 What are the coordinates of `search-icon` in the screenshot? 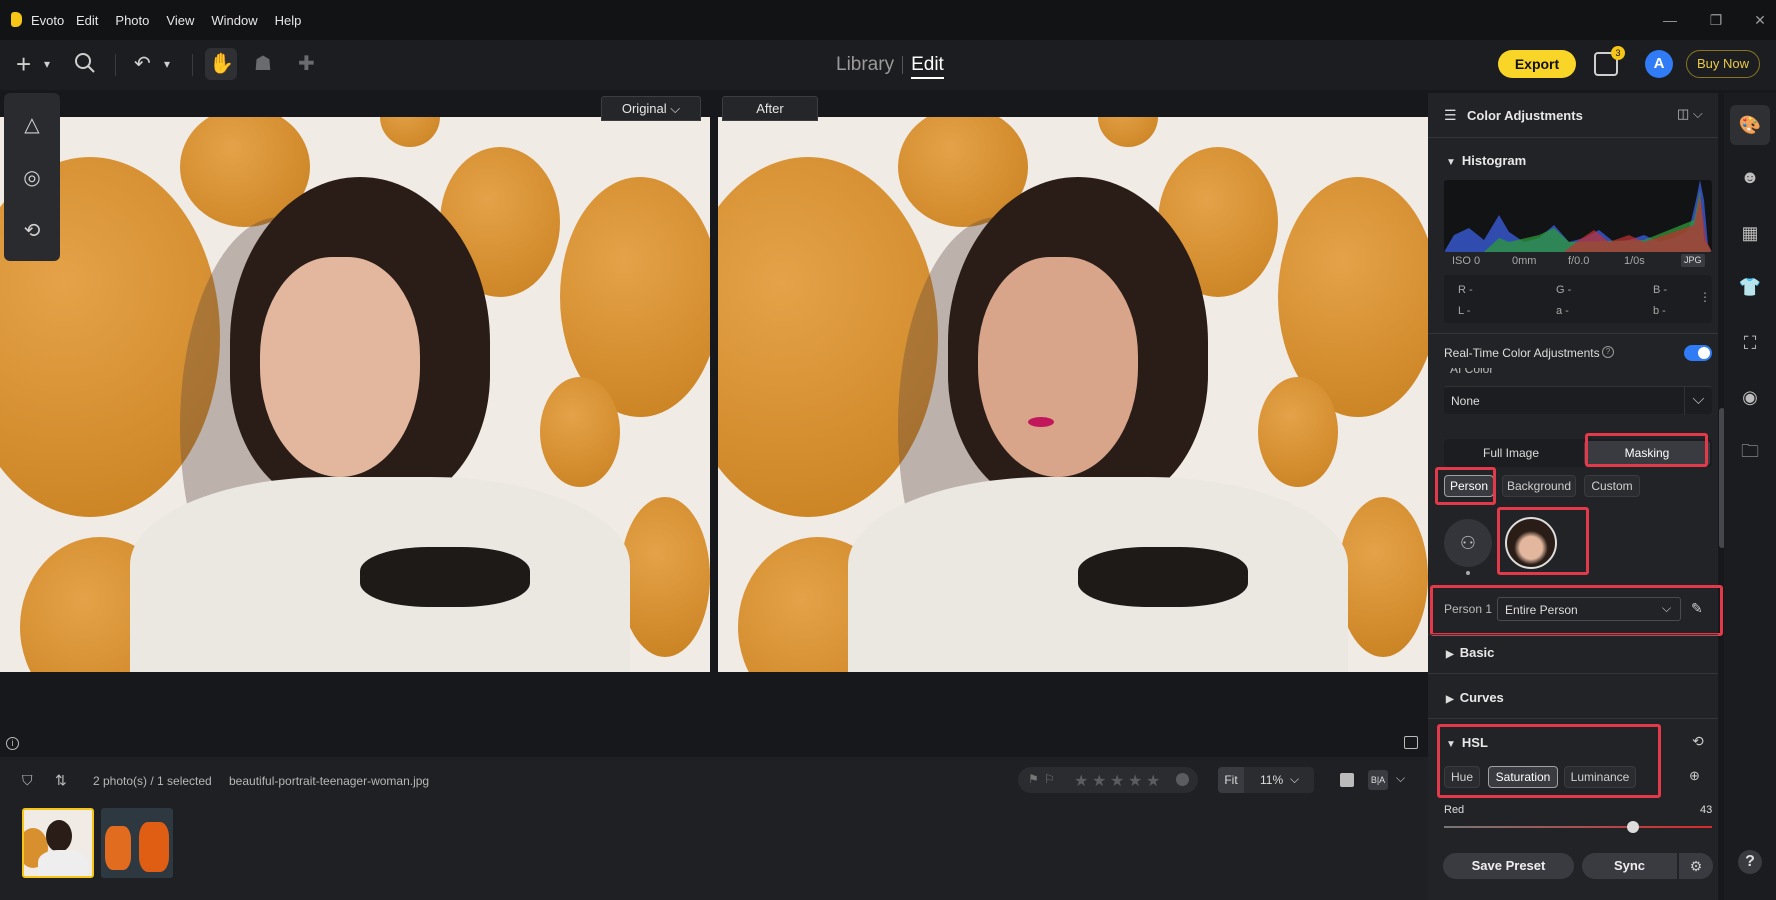 It's located at (85, 66).